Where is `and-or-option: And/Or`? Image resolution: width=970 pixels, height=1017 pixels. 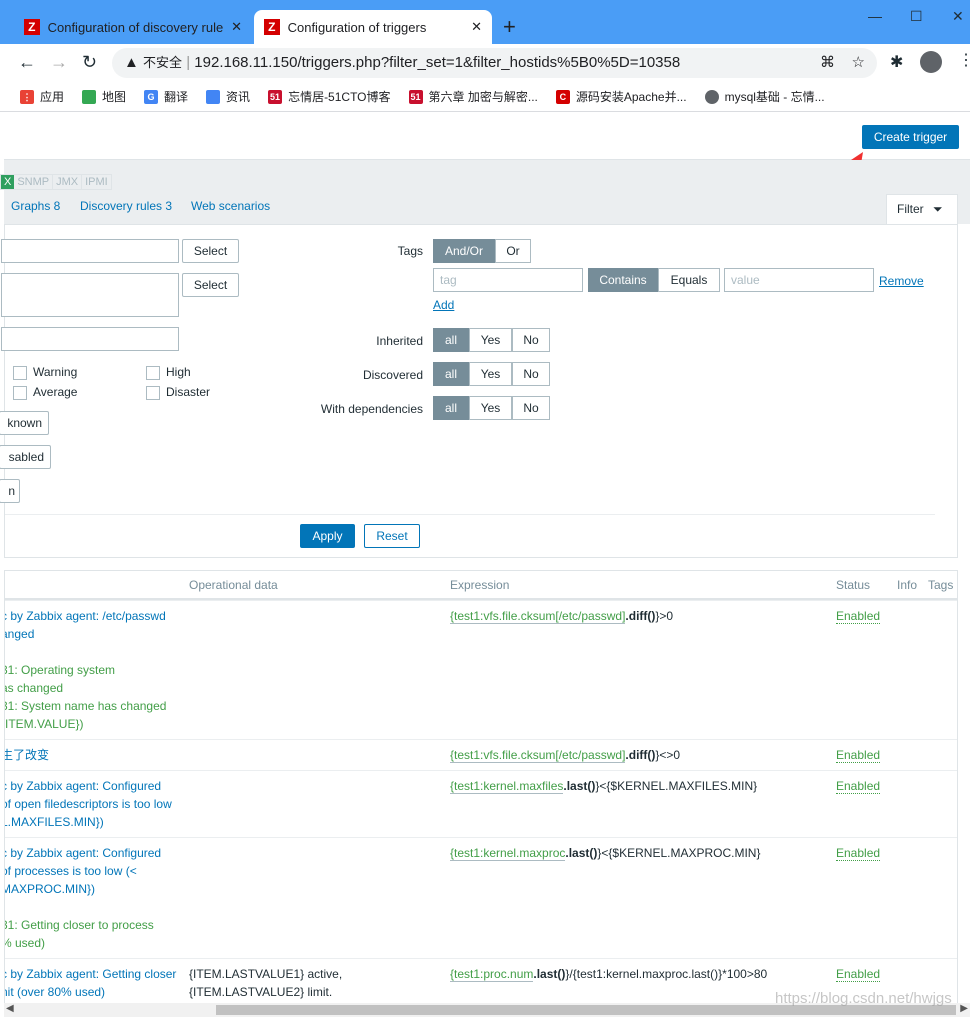
and-or-option: And/Or is located at coordinates (464, 251).